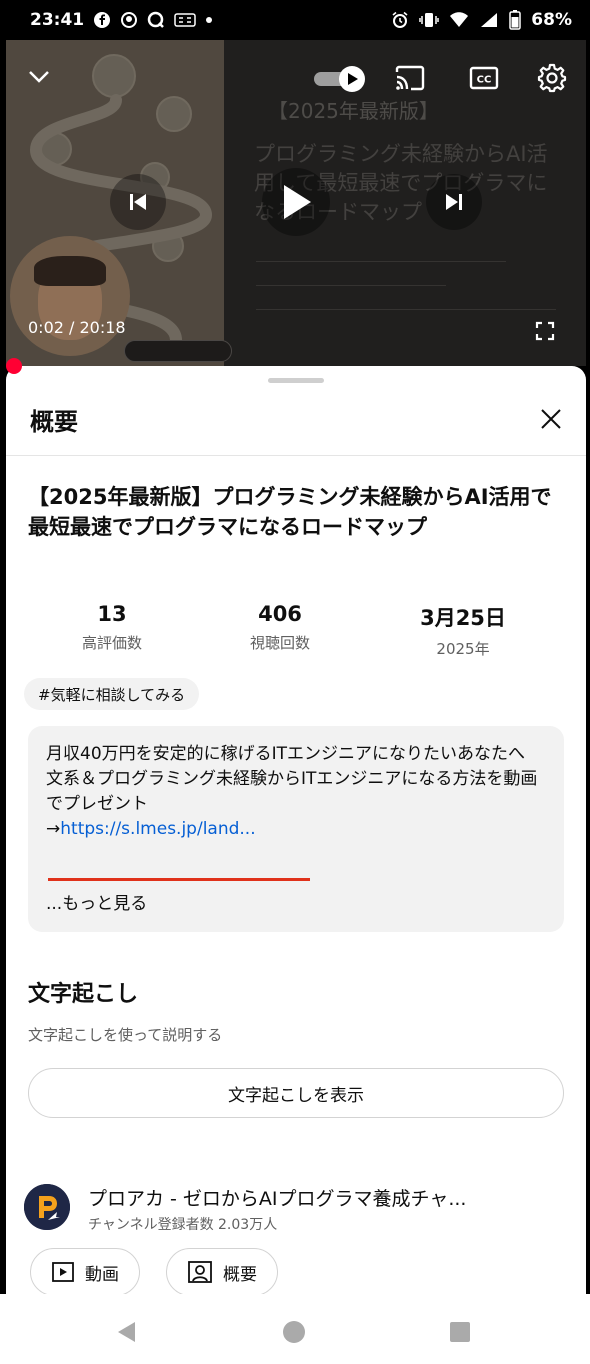  I want to click on about-button-label: 概要, so click(240, 1274).